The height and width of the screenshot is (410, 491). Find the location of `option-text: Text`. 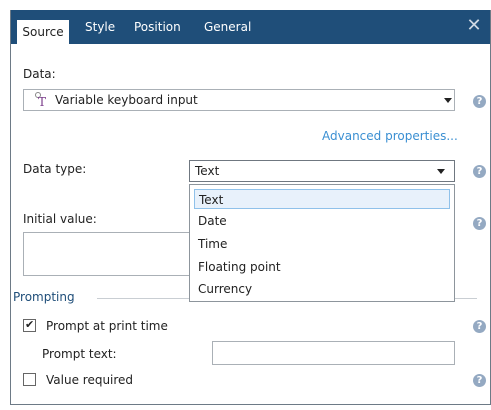

option-text: Text is located at coordinates (322, 199).